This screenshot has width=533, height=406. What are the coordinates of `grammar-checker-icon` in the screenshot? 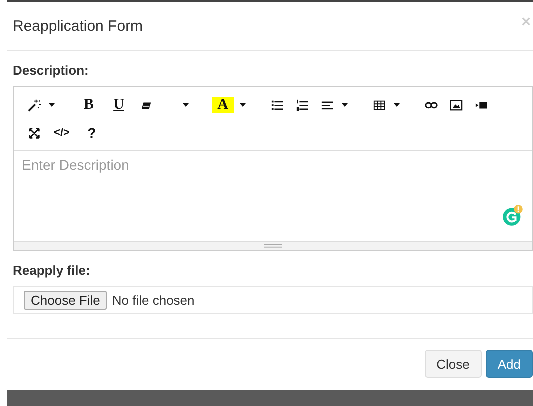 It's located at (513, 216).